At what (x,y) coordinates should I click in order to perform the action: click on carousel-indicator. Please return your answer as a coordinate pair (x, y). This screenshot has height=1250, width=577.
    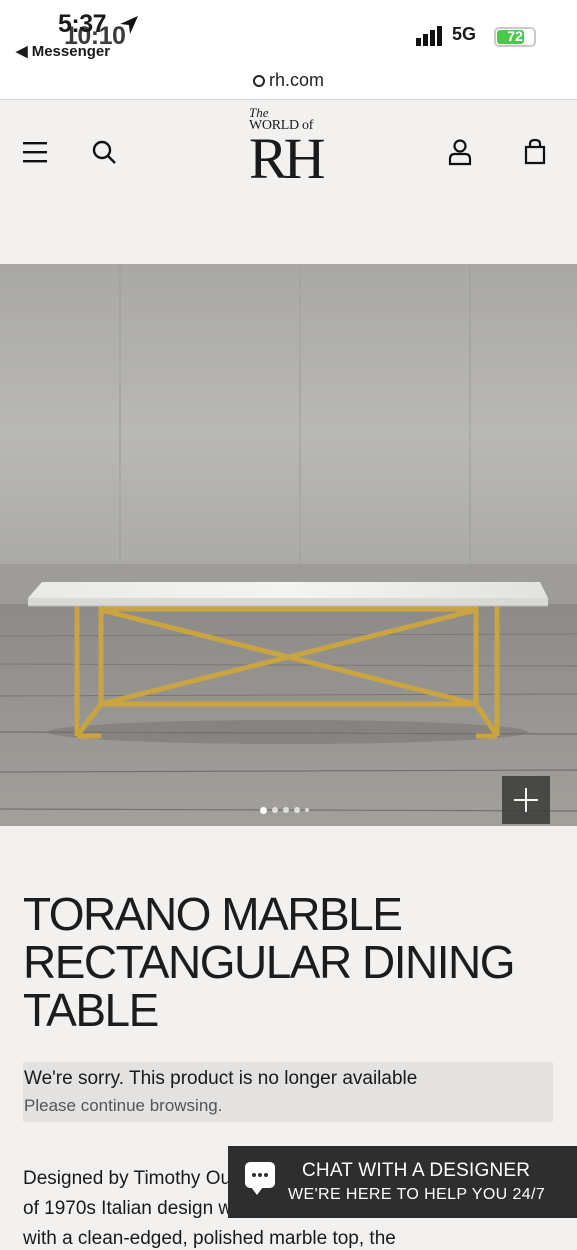
    Looking at the image, I should click on (284, 810).